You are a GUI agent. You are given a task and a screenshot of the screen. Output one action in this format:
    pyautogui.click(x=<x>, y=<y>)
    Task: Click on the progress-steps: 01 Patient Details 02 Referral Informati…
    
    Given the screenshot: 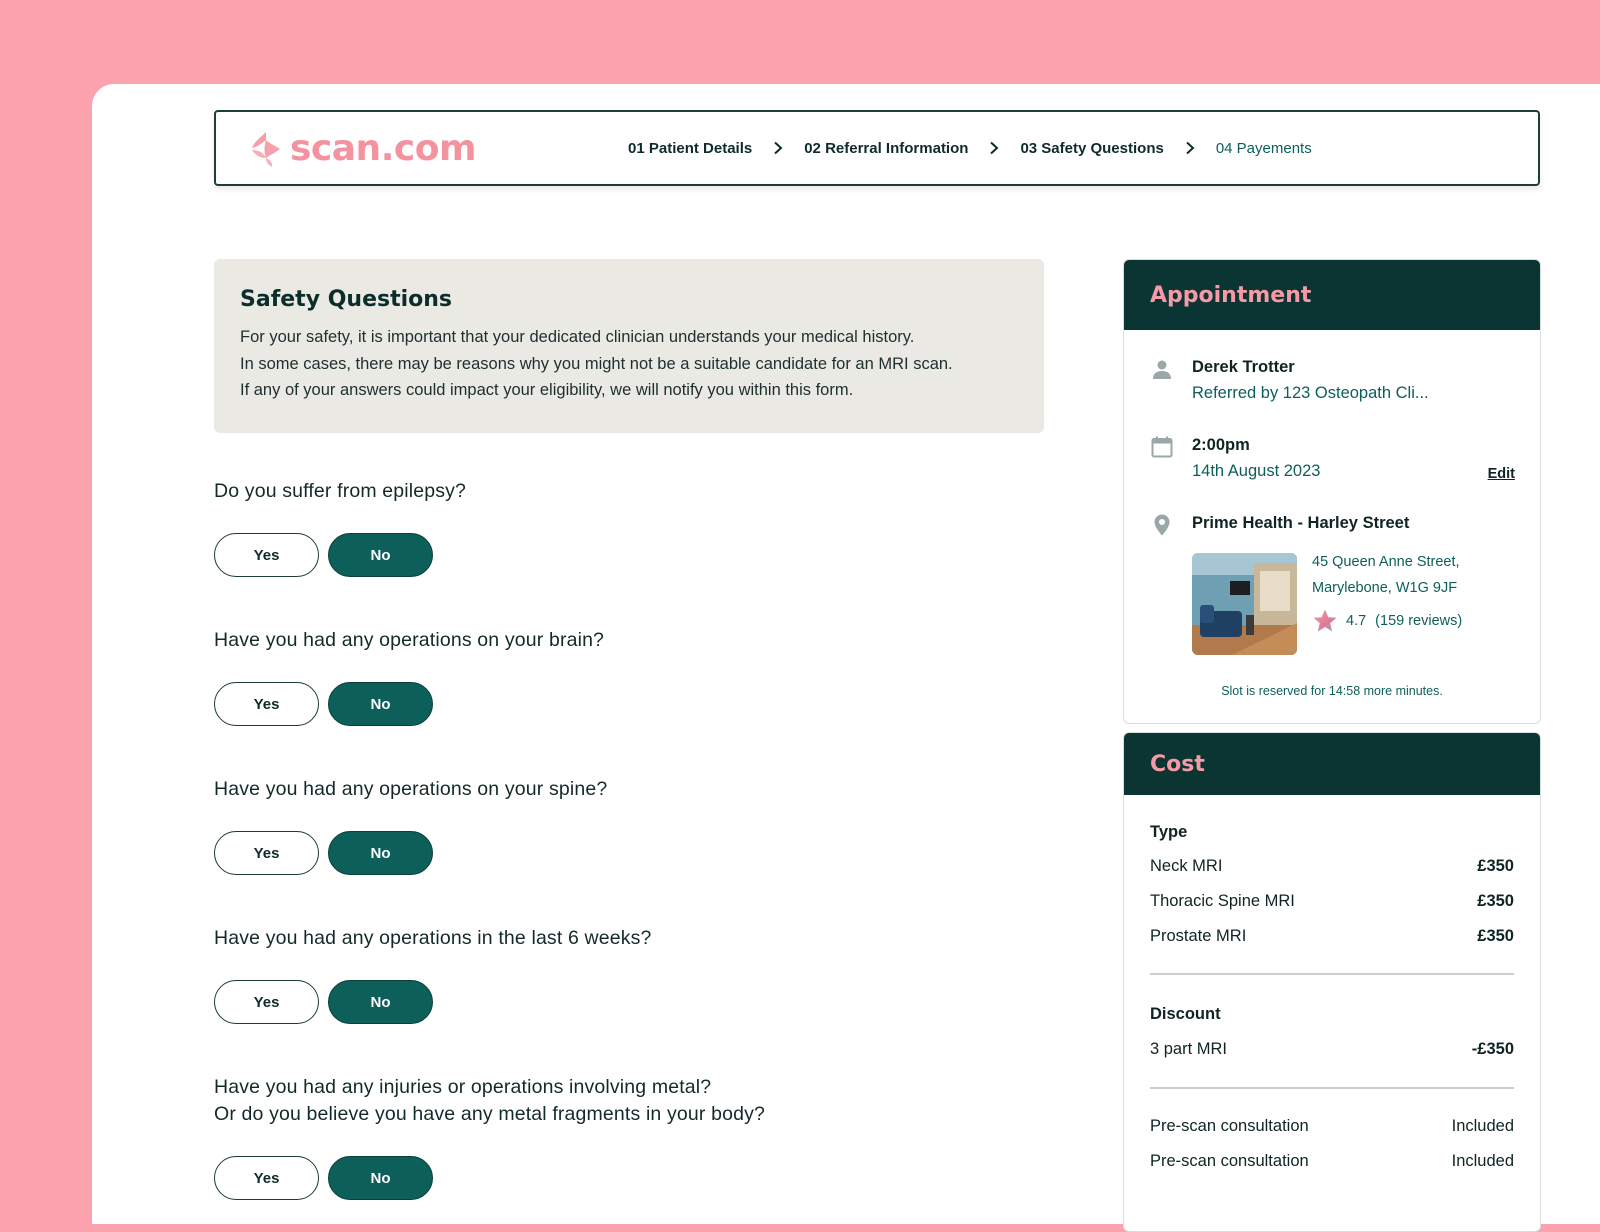 What is the action you would take?
    pyautogui.click(x=970, y=148)
    